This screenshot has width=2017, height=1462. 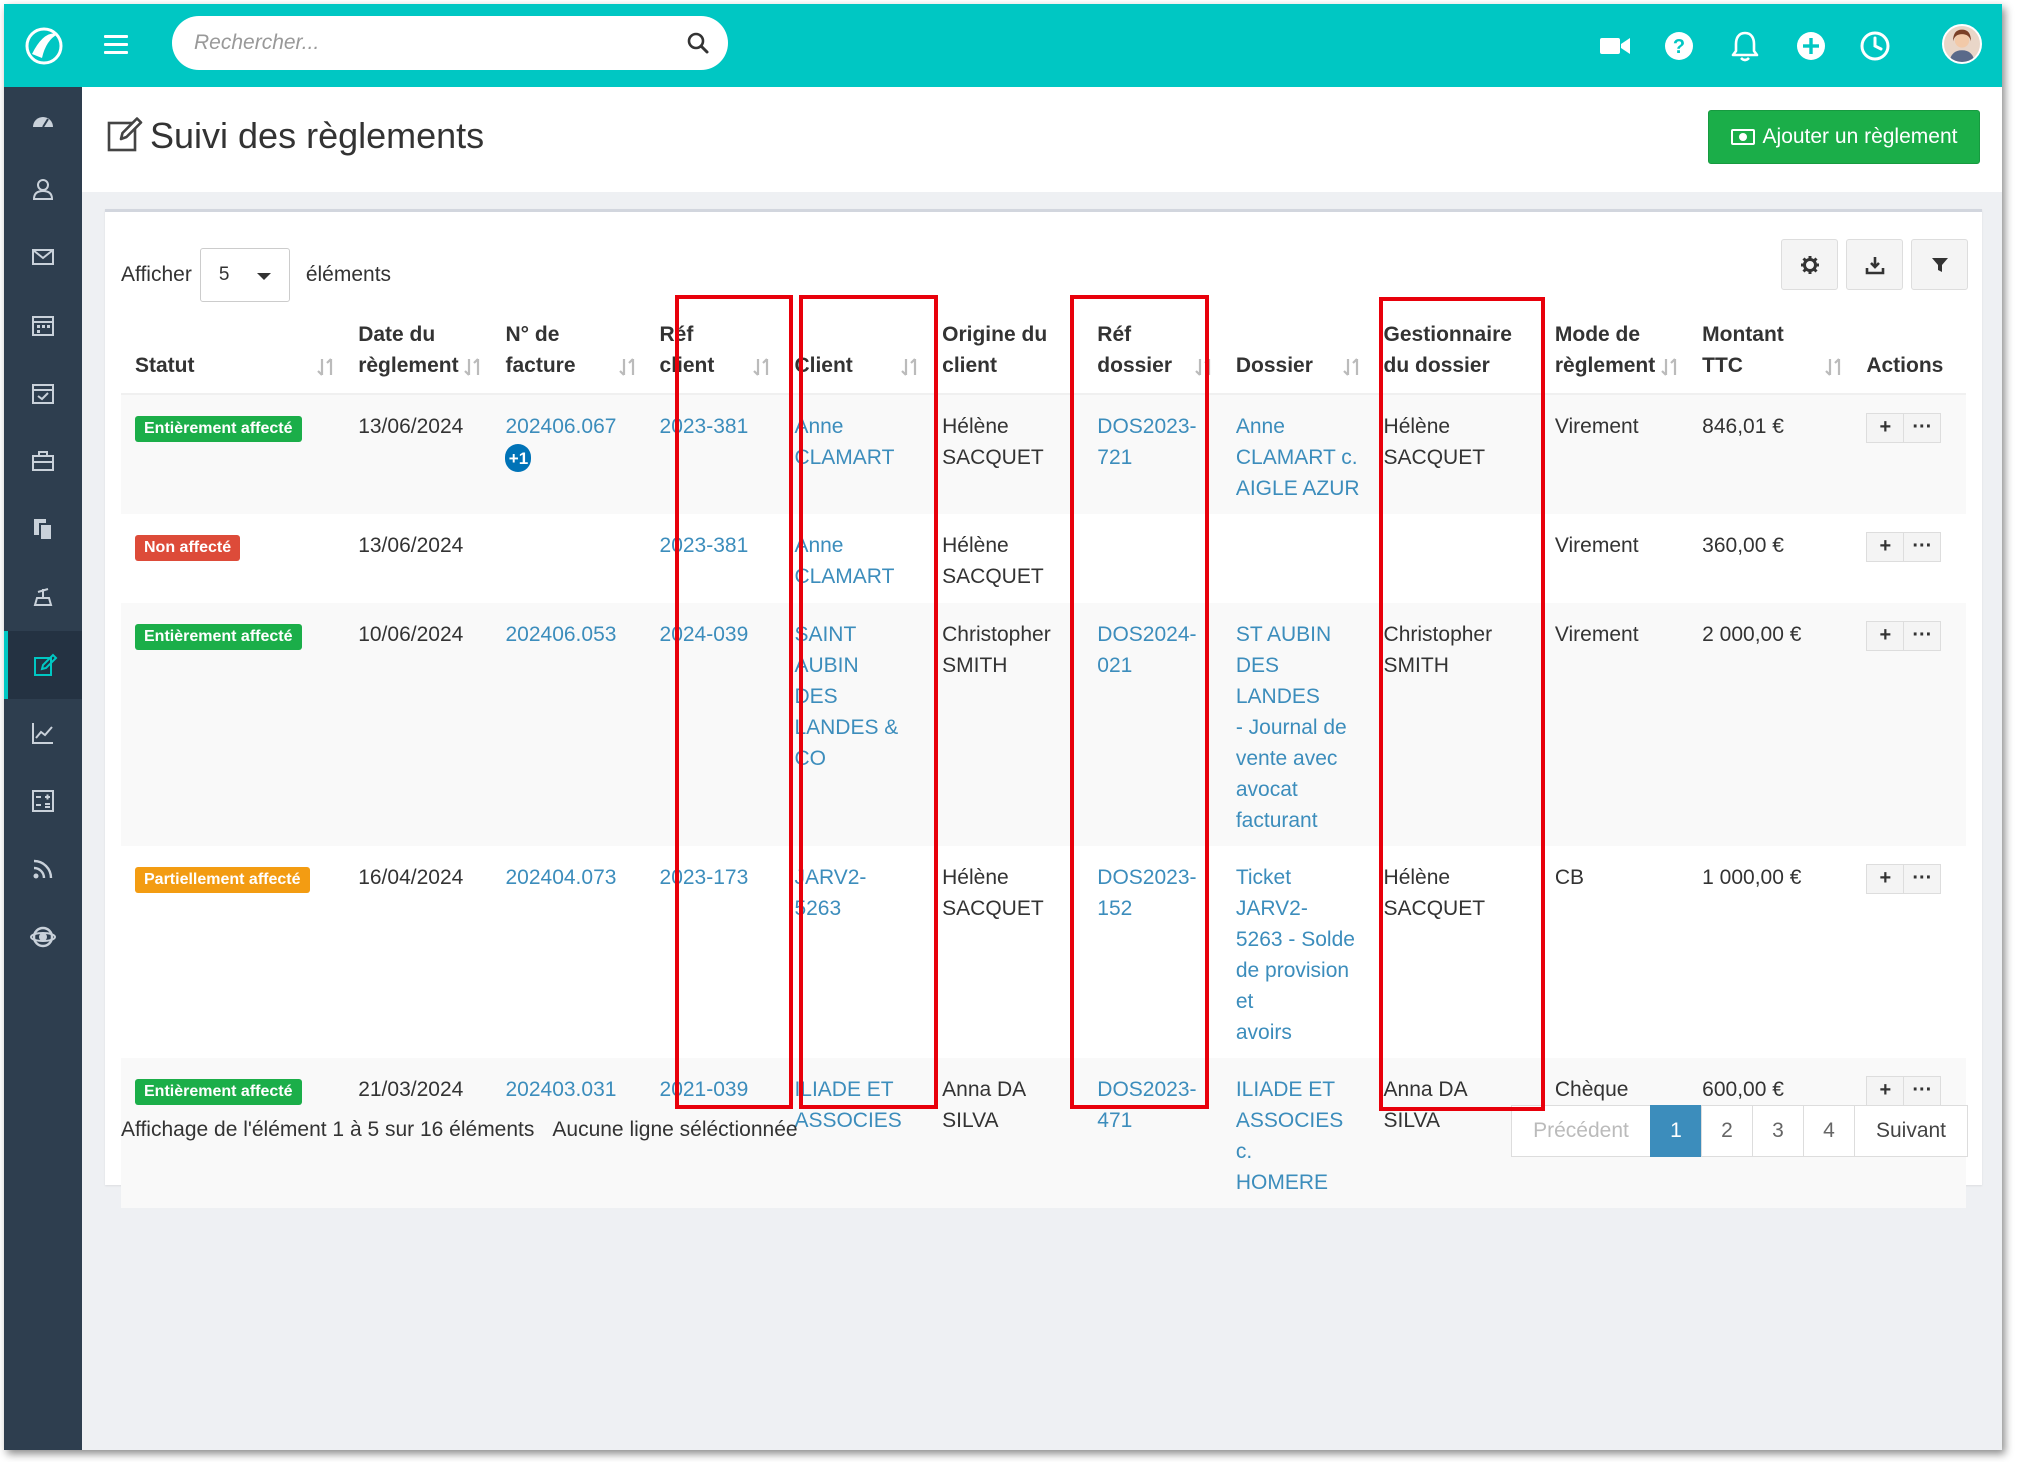 I want to click on invoice-cell, so click(x=568, y=558).